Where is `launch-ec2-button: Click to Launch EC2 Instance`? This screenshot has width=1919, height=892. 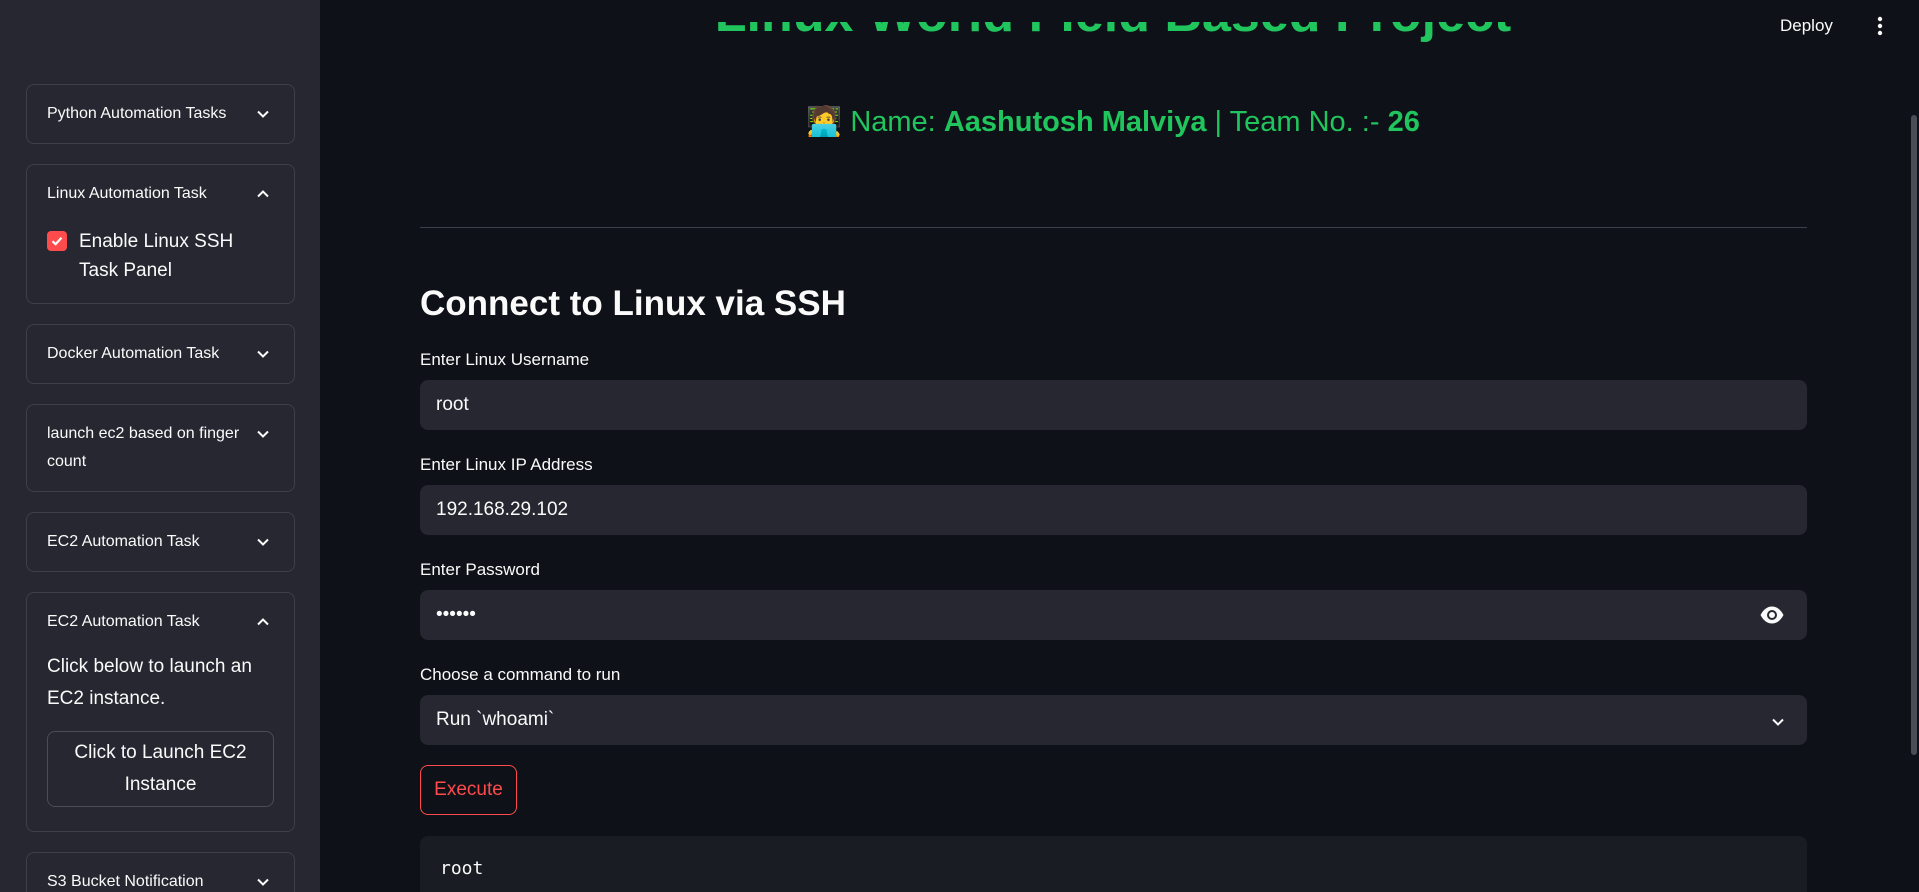 launch-ec2-button: Click to Launch EC2 Instance is located at coordinates (160, 769).